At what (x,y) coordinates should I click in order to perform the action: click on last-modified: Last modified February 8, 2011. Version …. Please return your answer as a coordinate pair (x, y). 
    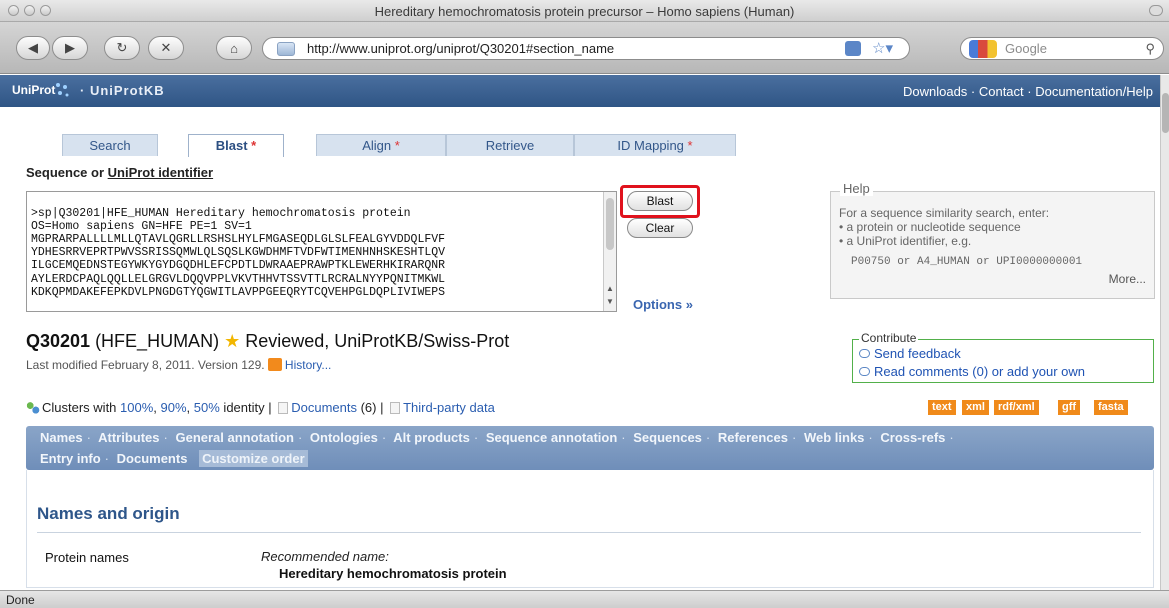
    Looking at the image, I should click on (179, 365).